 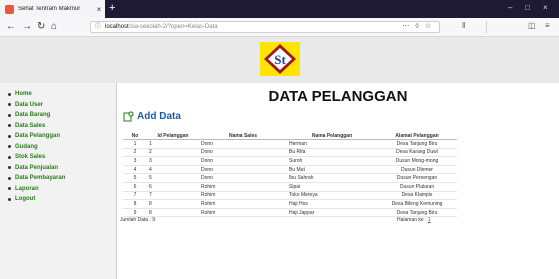 I want to click on sidebar-item-gudang: Gudang, so click(x=36, y=147).